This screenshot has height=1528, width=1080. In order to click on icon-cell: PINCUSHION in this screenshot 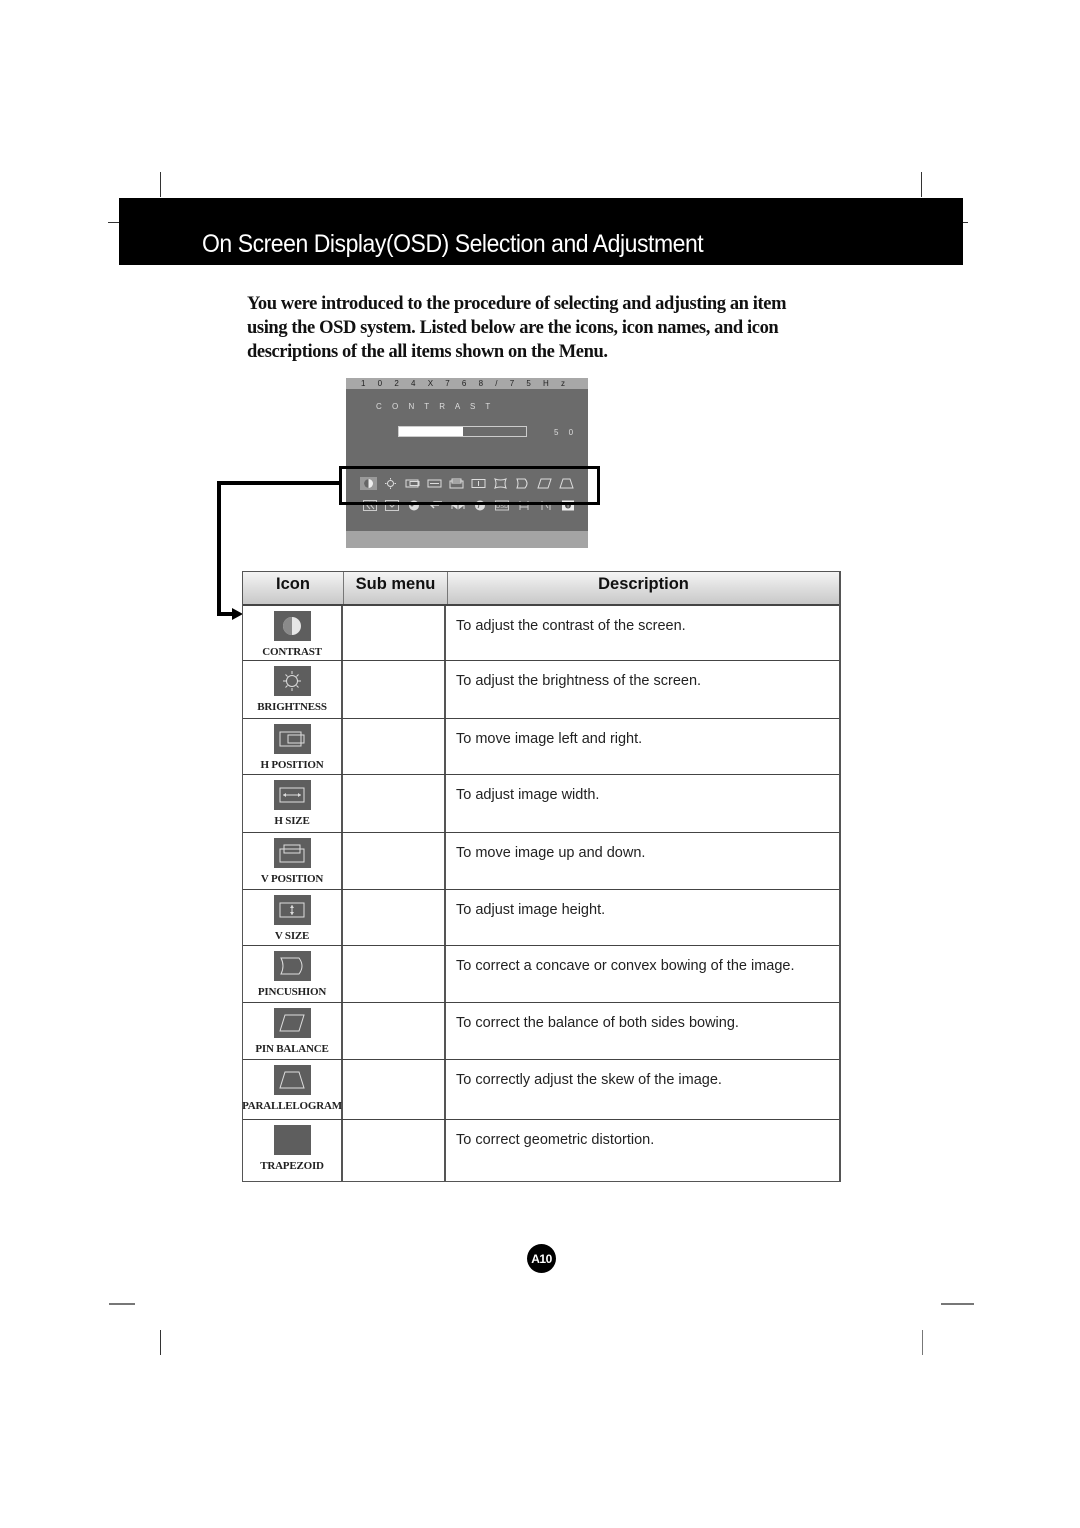, I will do `click(293, 974)`.